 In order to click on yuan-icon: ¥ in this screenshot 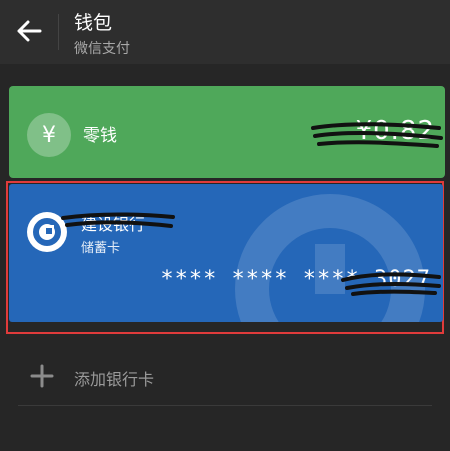, I will do `click(49, 135)`.